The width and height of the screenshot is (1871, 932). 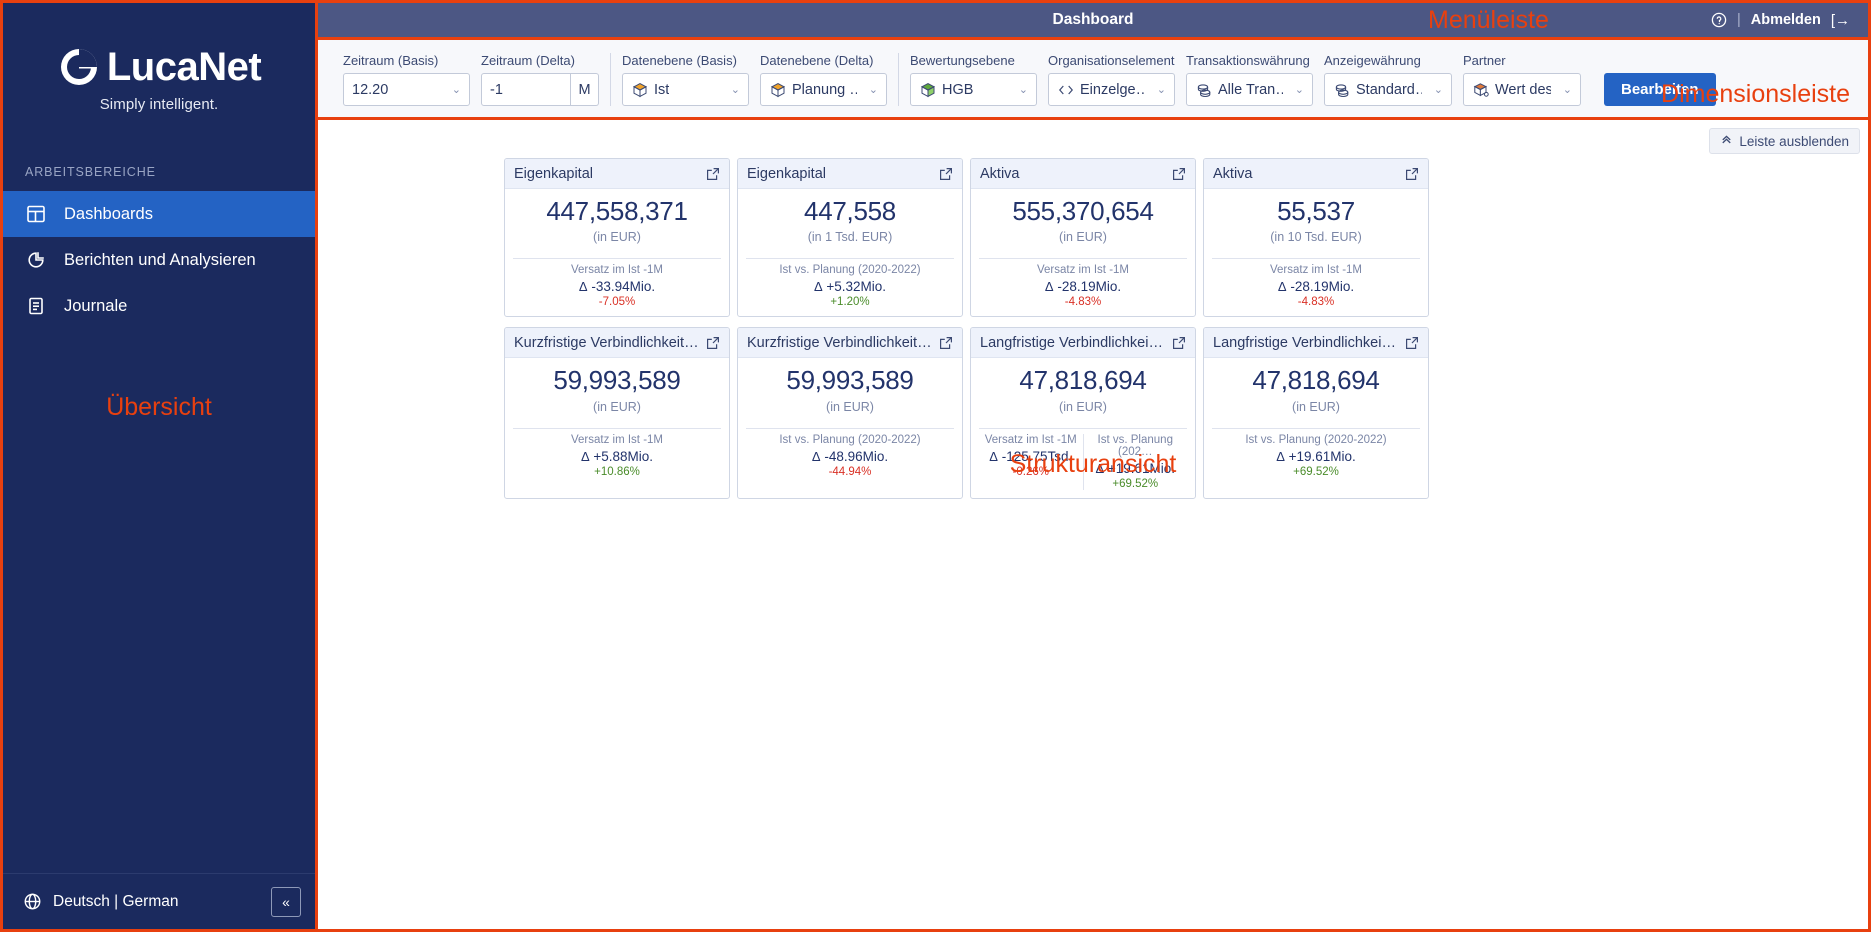 I want to click on dimension-field-transaktionswaehrung: Transaktionswährung Alle Tran… ⌄, so click(x=1249, y=79).